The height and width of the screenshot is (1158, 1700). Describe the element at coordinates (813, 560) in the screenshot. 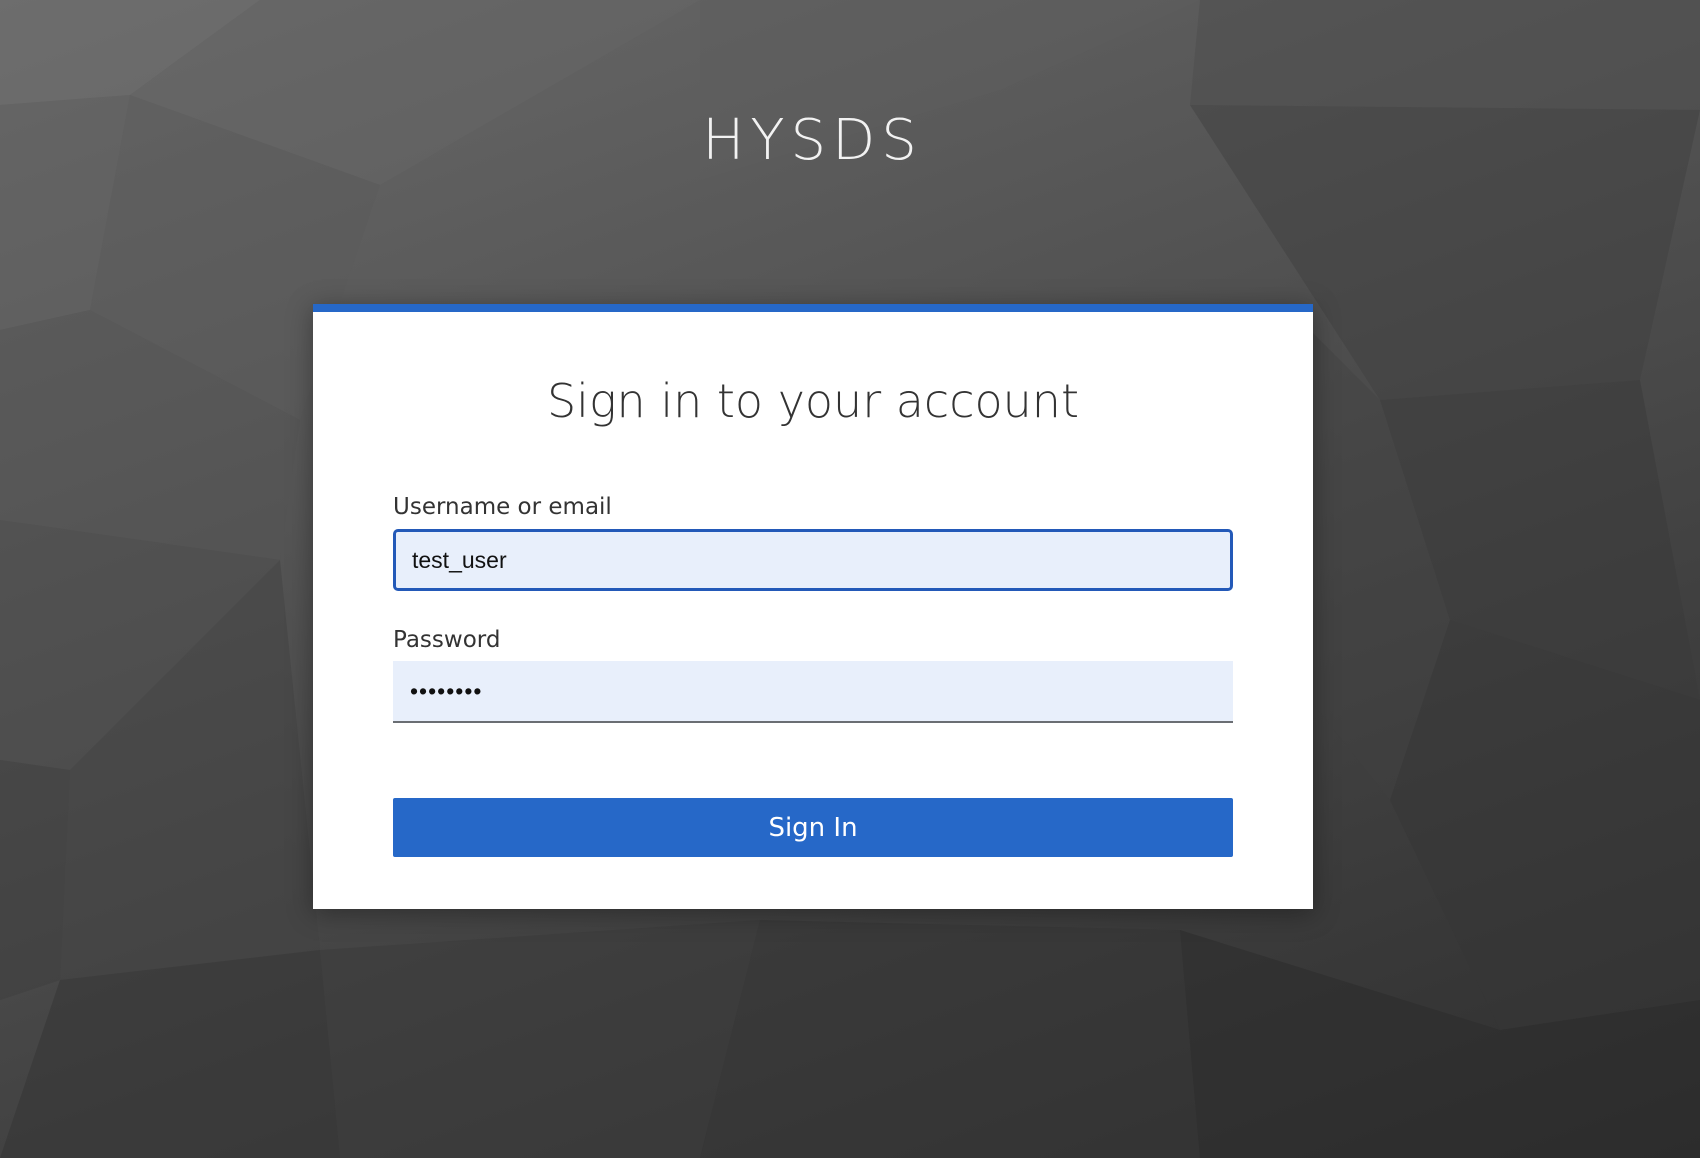

I see `username-input` at that location.